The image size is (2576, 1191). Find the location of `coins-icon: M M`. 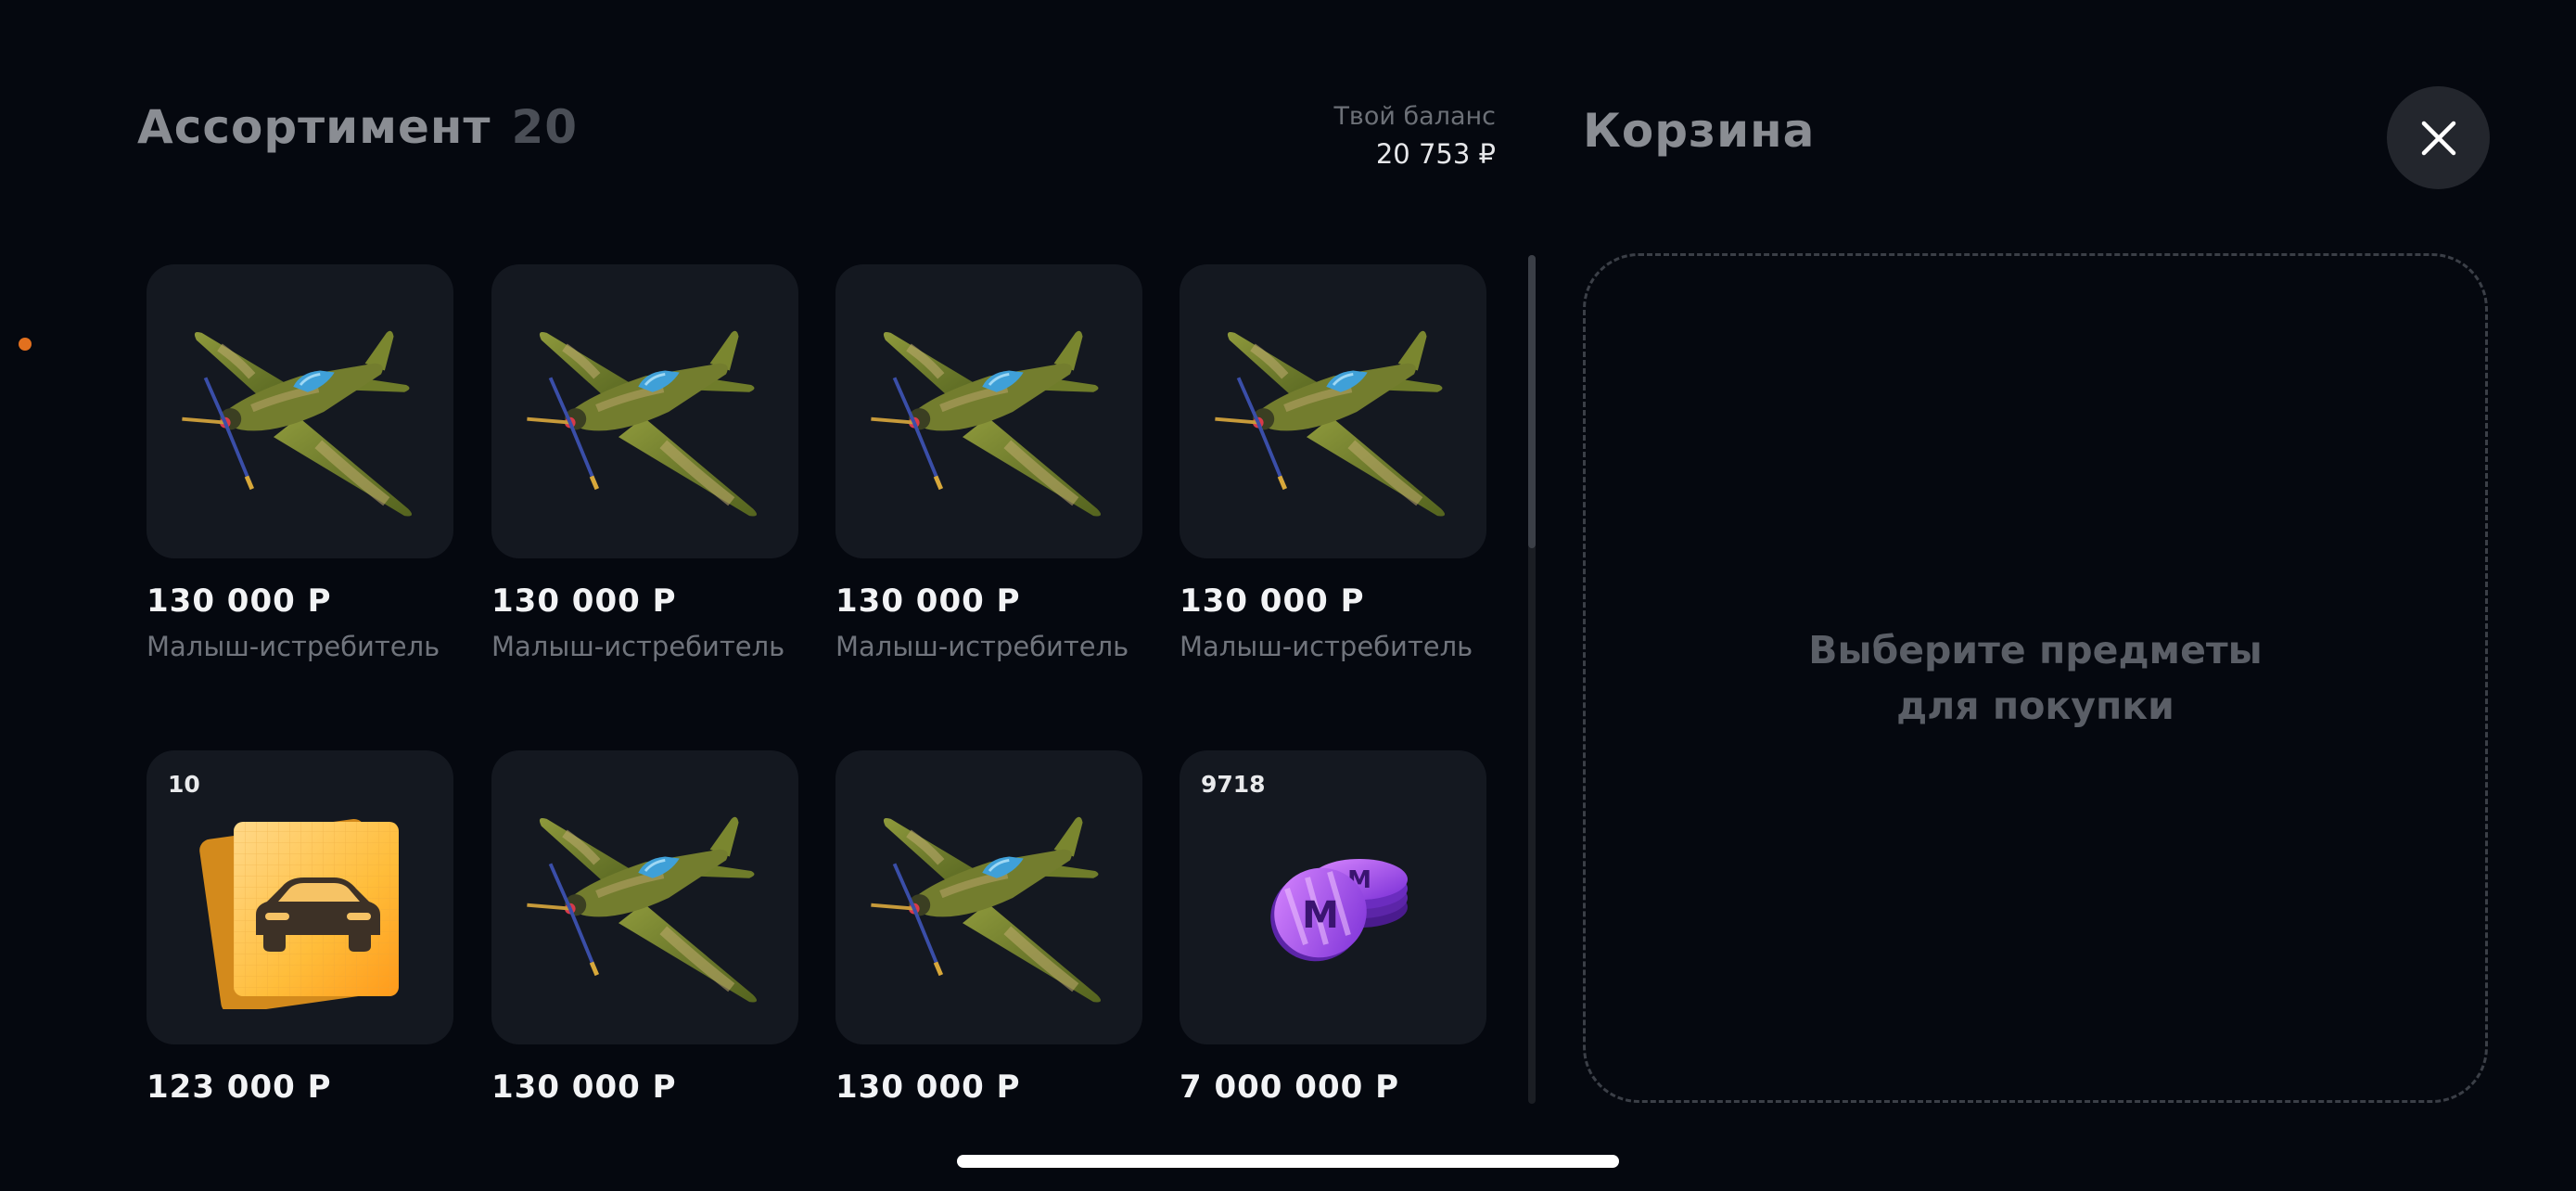

coins-icon: M M is located at coordinates (1338, 909).